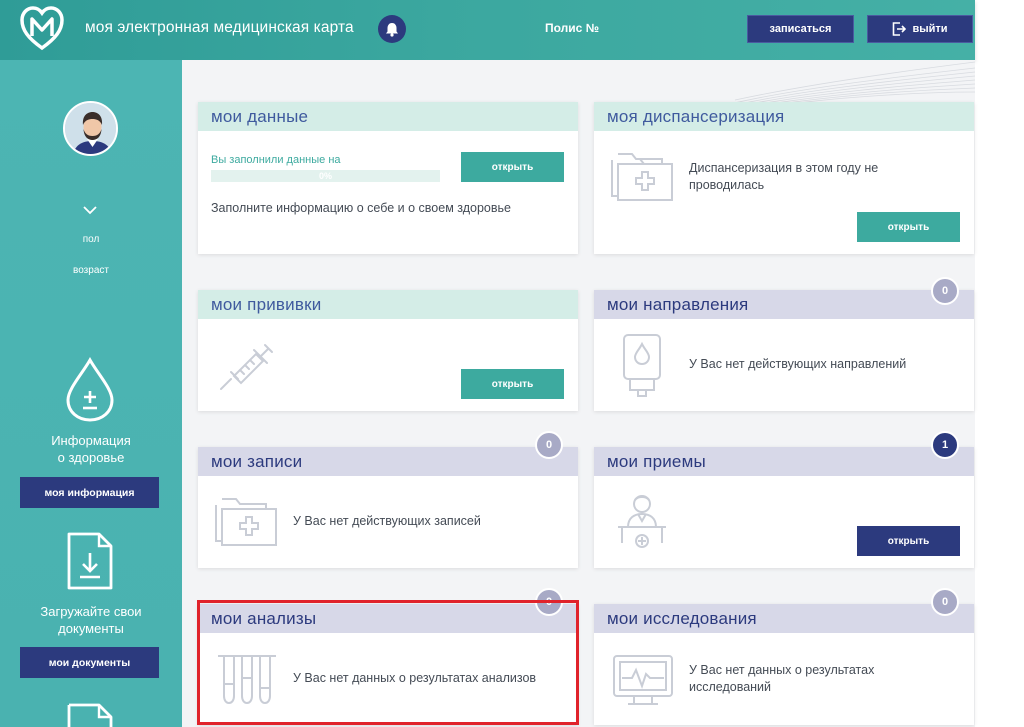  Describe the element at coordinates (415, 678) in the screenshot. I see `analyses-text: У Вас нет данных о результатах анализов` at that location.